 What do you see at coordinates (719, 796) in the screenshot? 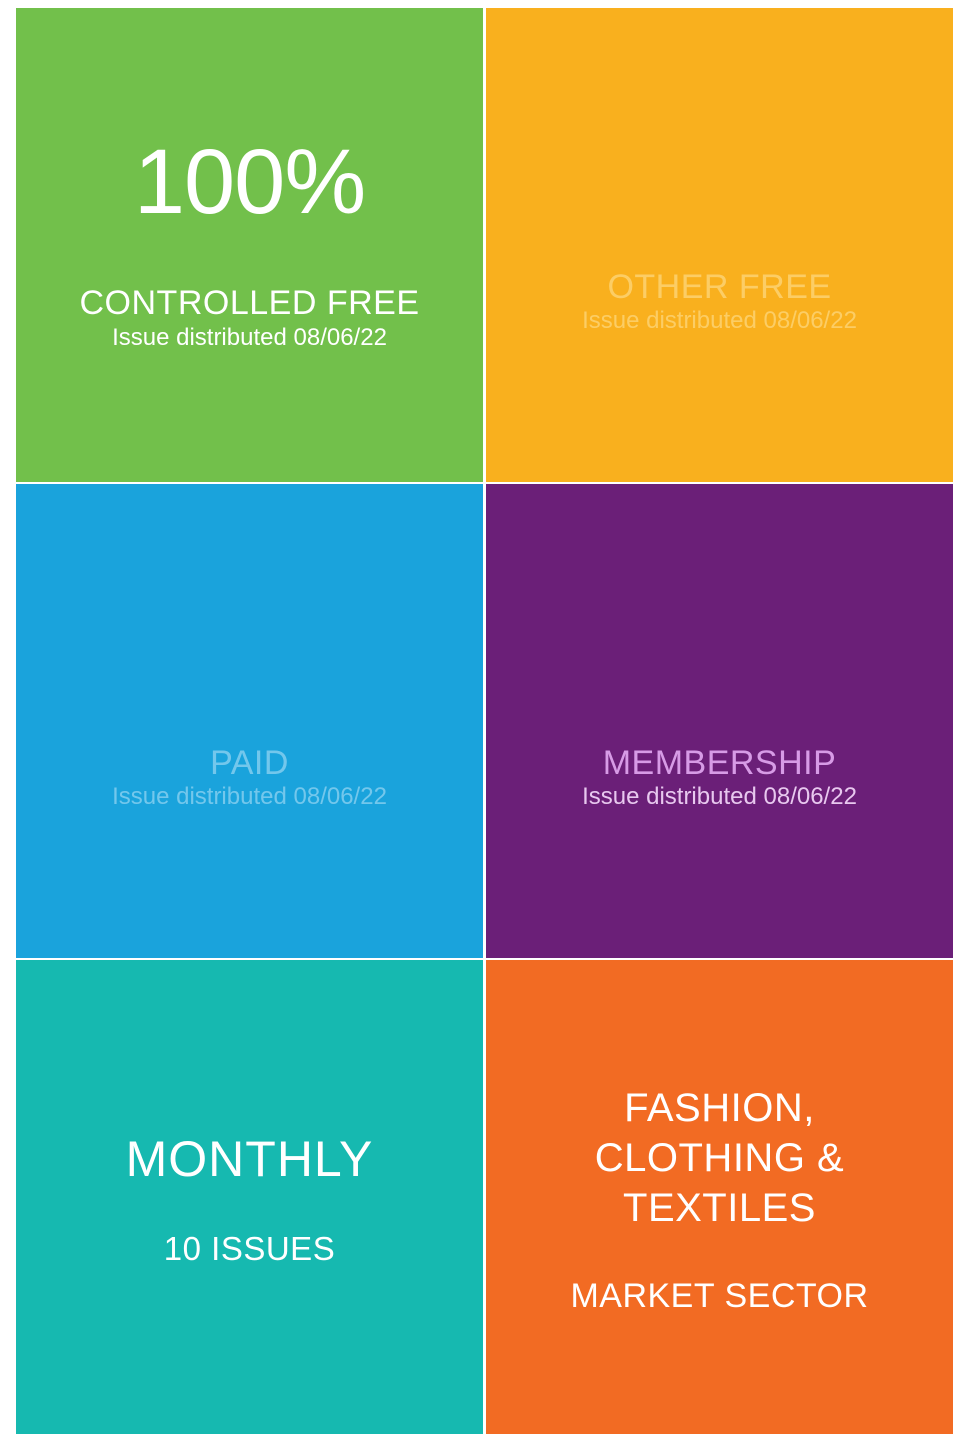
I see `membership-date: Issue distributed 08/06/22` at bounding box center [719, 796].